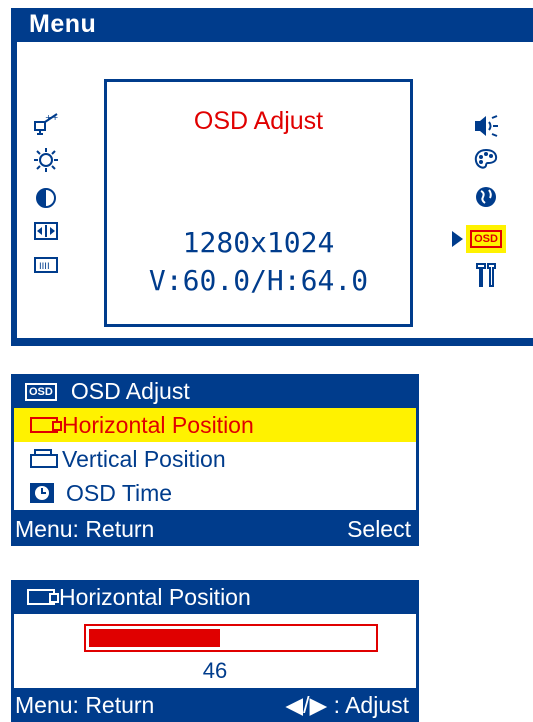 The height and width of the screenshot is (722, 533). Describe the element at coordinates (215, 391) in the screenshot. I see `submenu-header: OSD OSD Adjust` at that location.